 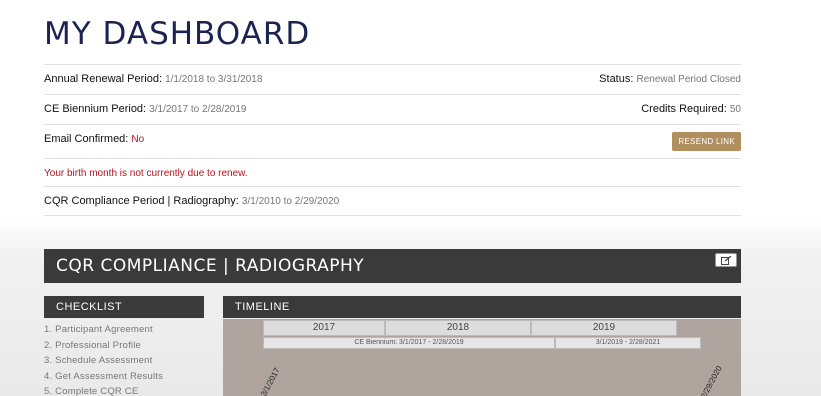 What do you see at coordinates (409, 343) in the screenshot?
I see `timeline-cycle: CE Biennium: 3/1/2017 - 2/28/2019` at bounding box center [409, 343].